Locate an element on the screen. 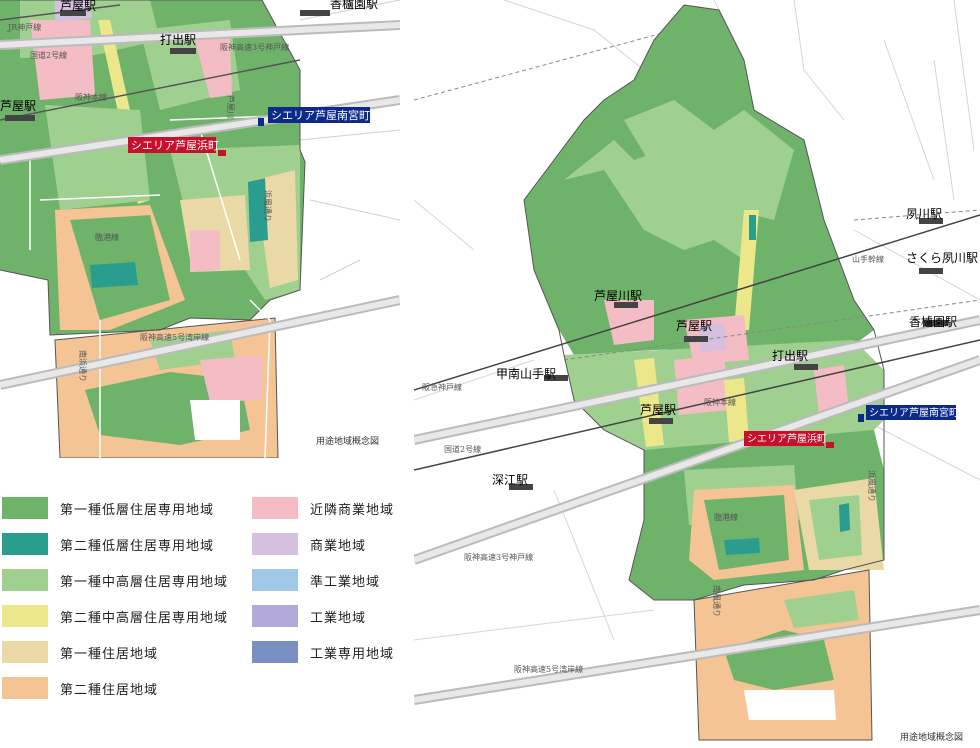 The height and width of the screenshot is (748, 980). station-label: 甲南山手駅 is located at coordinates (526, 373).